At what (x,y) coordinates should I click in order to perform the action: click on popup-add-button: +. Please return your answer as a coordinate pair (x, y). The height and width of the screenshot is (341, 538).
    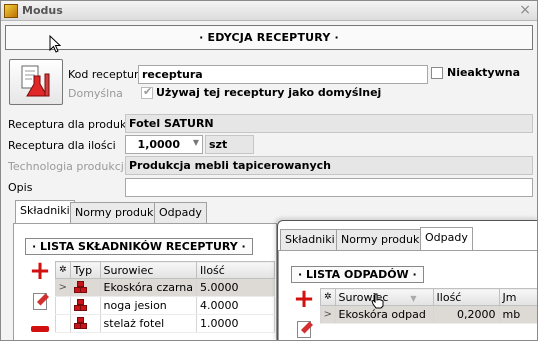
    Looking at the image, I should click on (304, 299).